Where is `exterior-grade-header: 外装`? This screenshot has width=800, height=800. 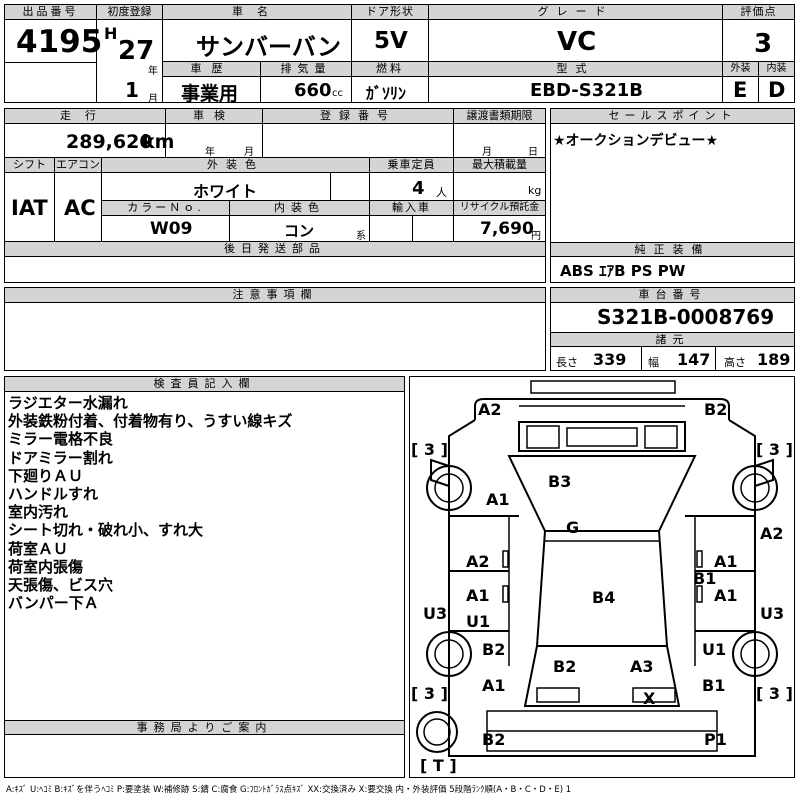 exterior-grade-header: 外装 is located at coordinates (741, 69).